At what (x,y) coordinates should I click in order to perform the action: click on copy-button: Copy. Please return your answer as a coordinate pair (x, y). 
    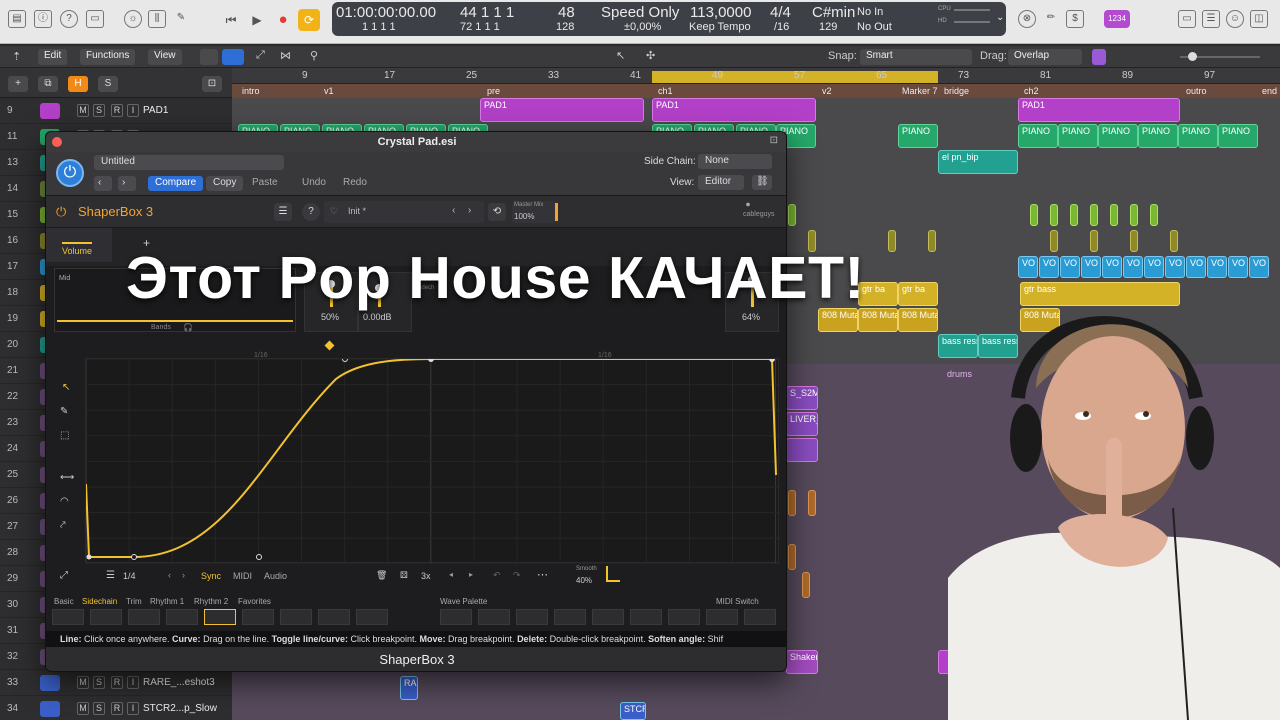
    Looking at the image, I should click on (225, 183).